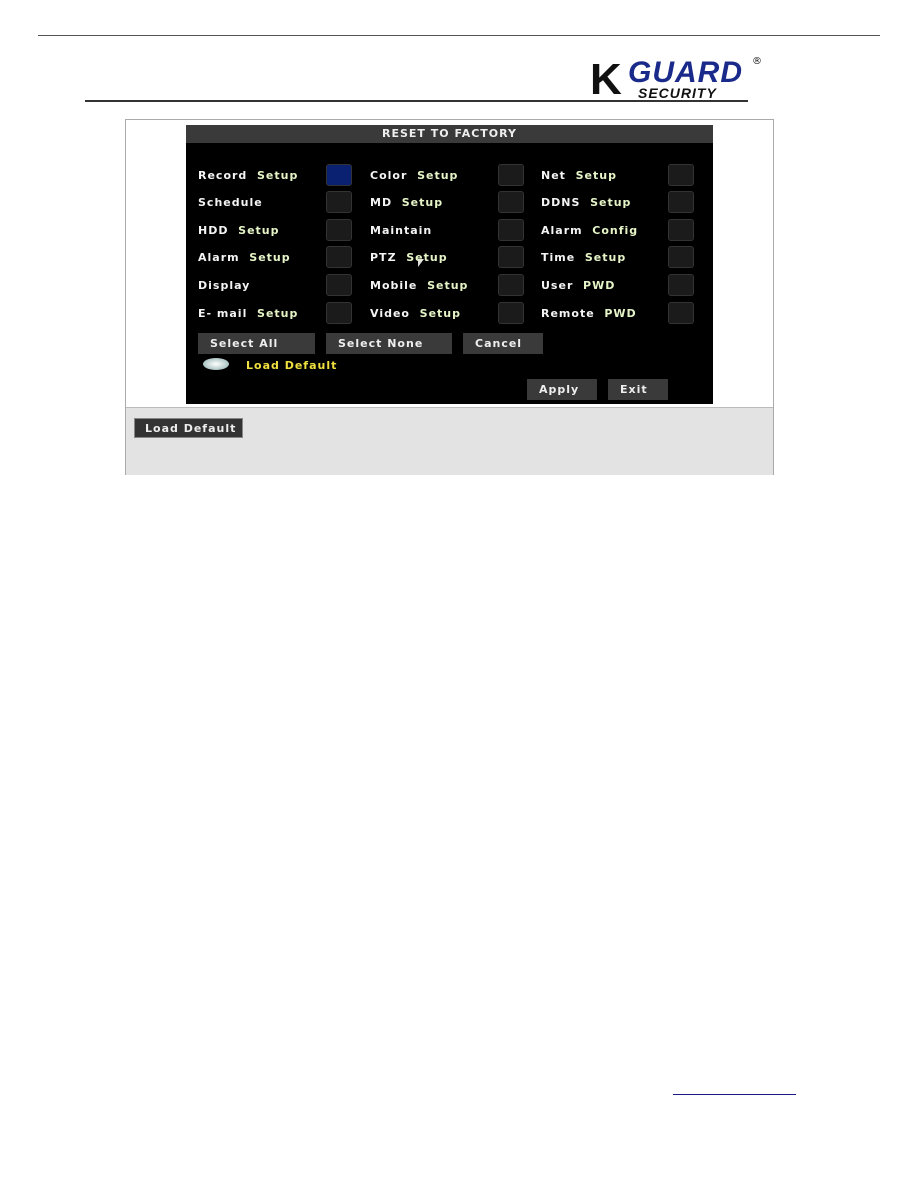 The image size is (918, 1188). I want to click on option-label: E- mail Setup, so click(248, 313).